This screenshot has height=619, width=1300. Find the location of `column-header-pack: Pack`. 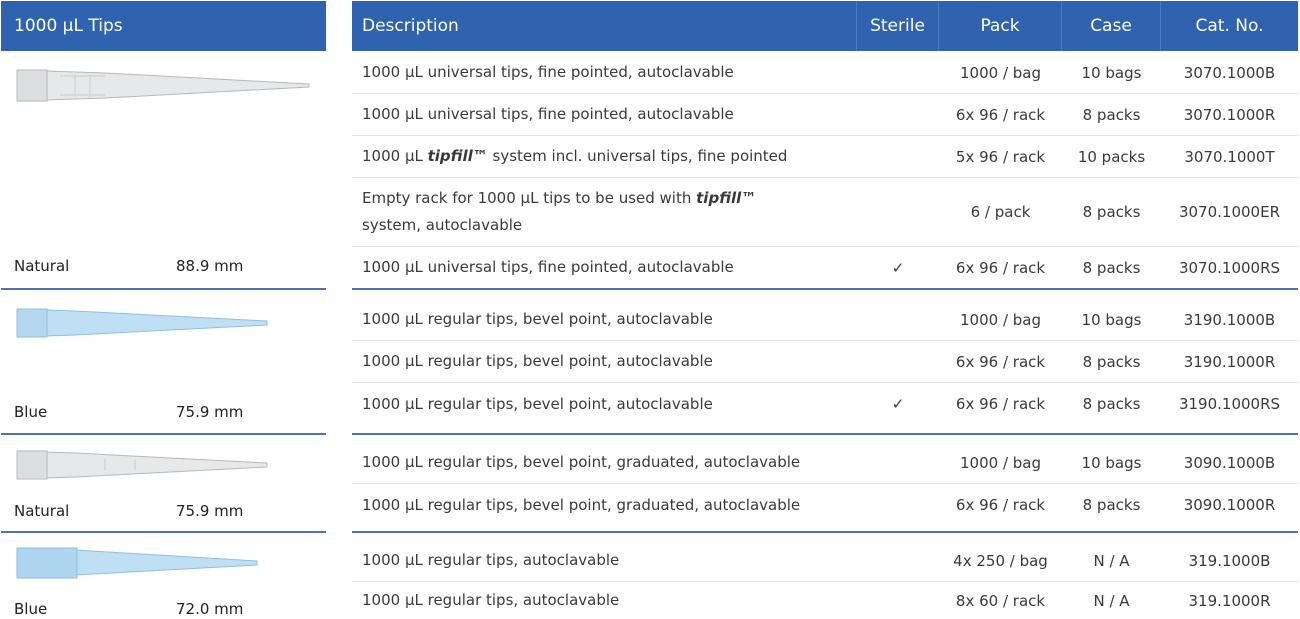

column-header-pack: Pack is located at coordinates (1000, 26).